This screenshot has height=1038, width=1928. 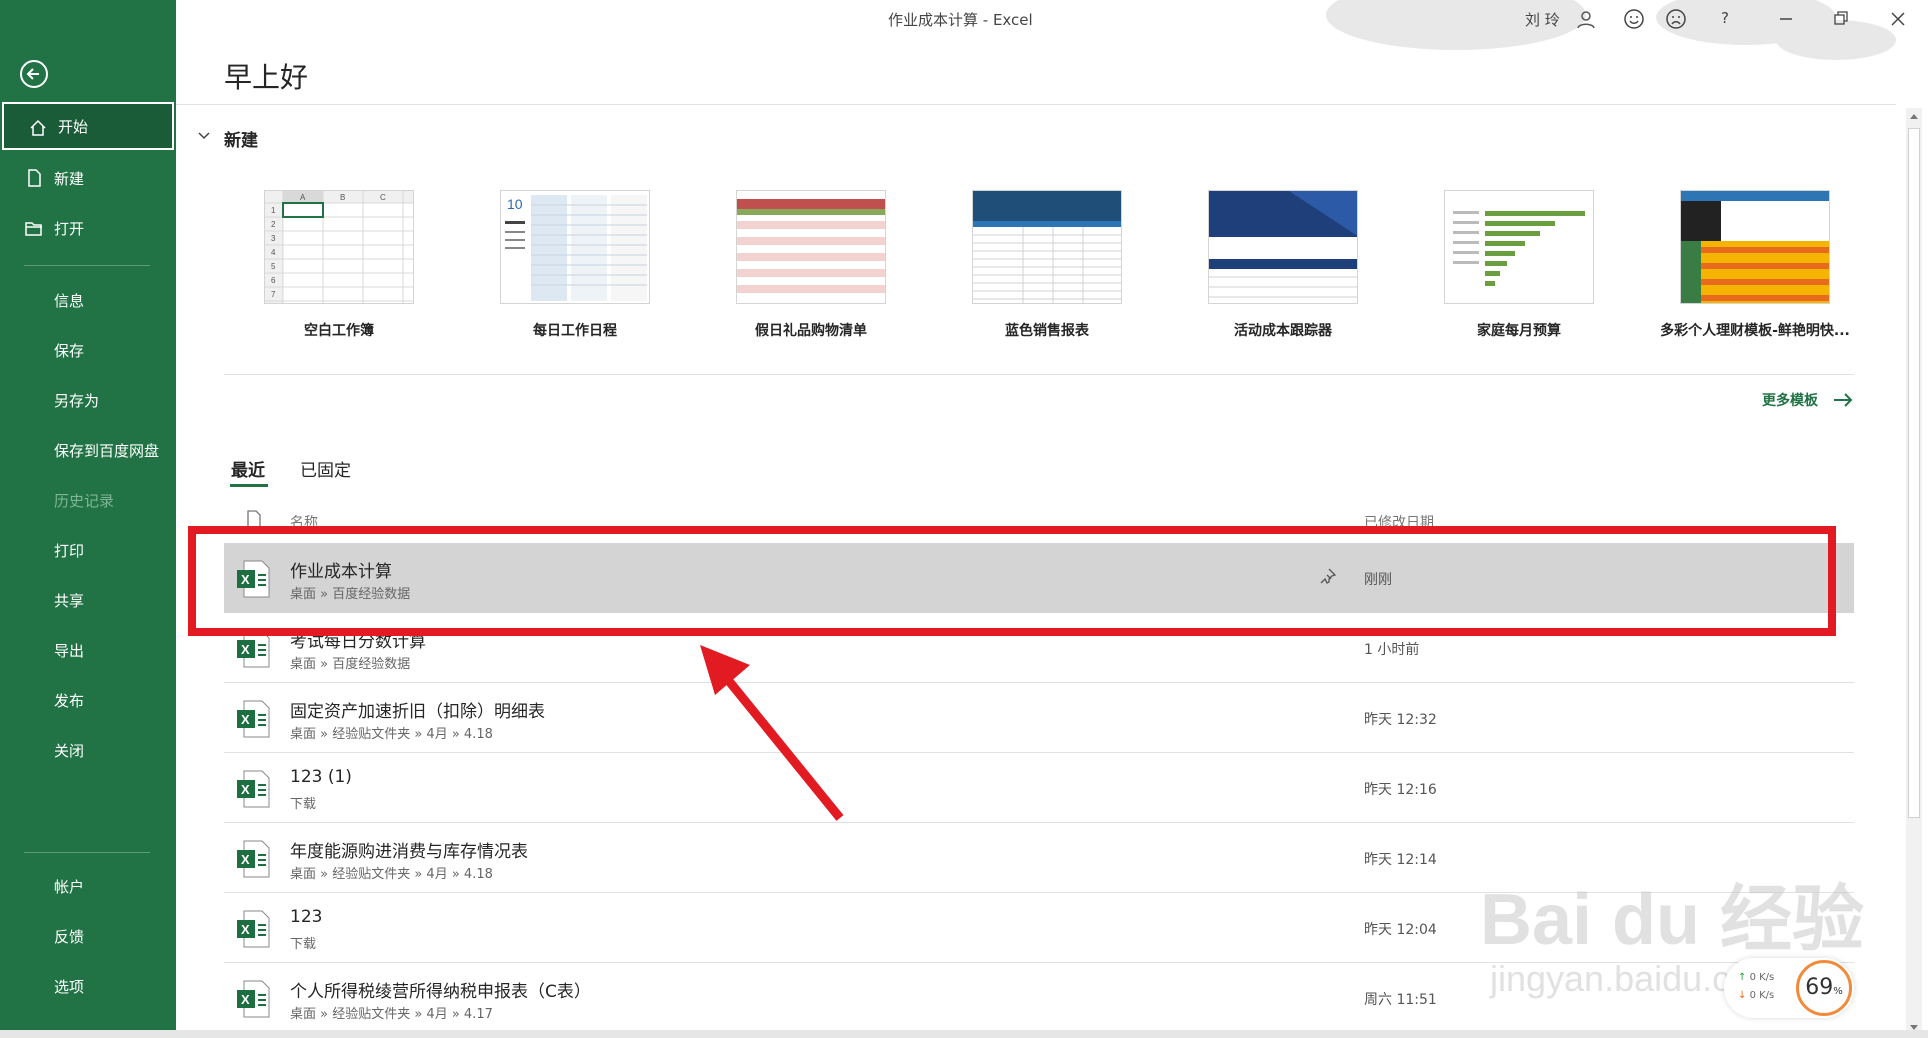 I want to click on sidebar-item-open: 打开, so click(x=88, y=228).